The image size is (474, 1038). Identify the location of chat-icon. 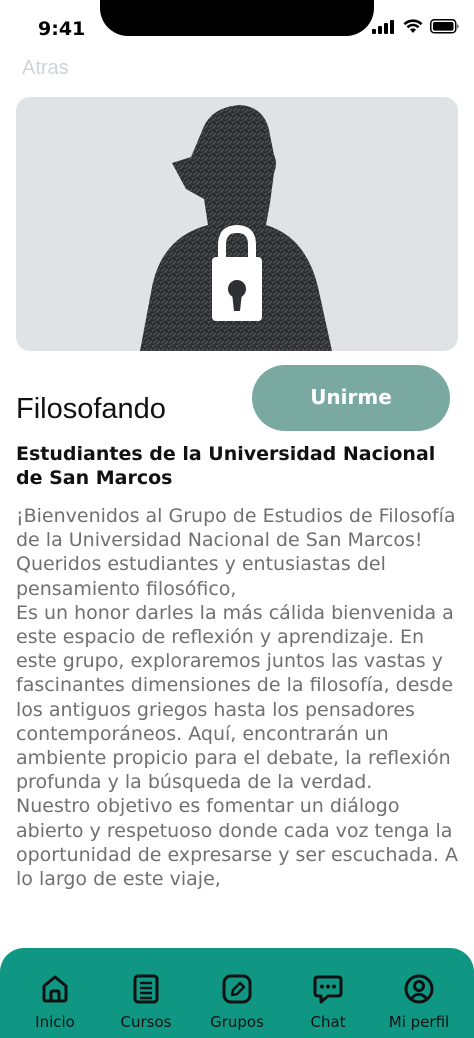
(328, 989).